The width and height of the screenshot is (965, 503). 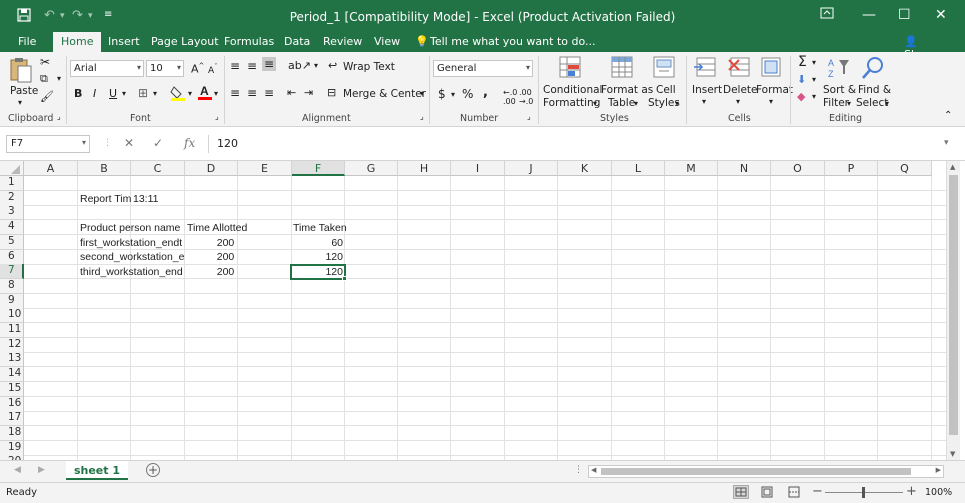 What do you see at coordinates (12, 404) in the screenshot?
I see `row-header-16: 16` at bounding box center [12, 404].